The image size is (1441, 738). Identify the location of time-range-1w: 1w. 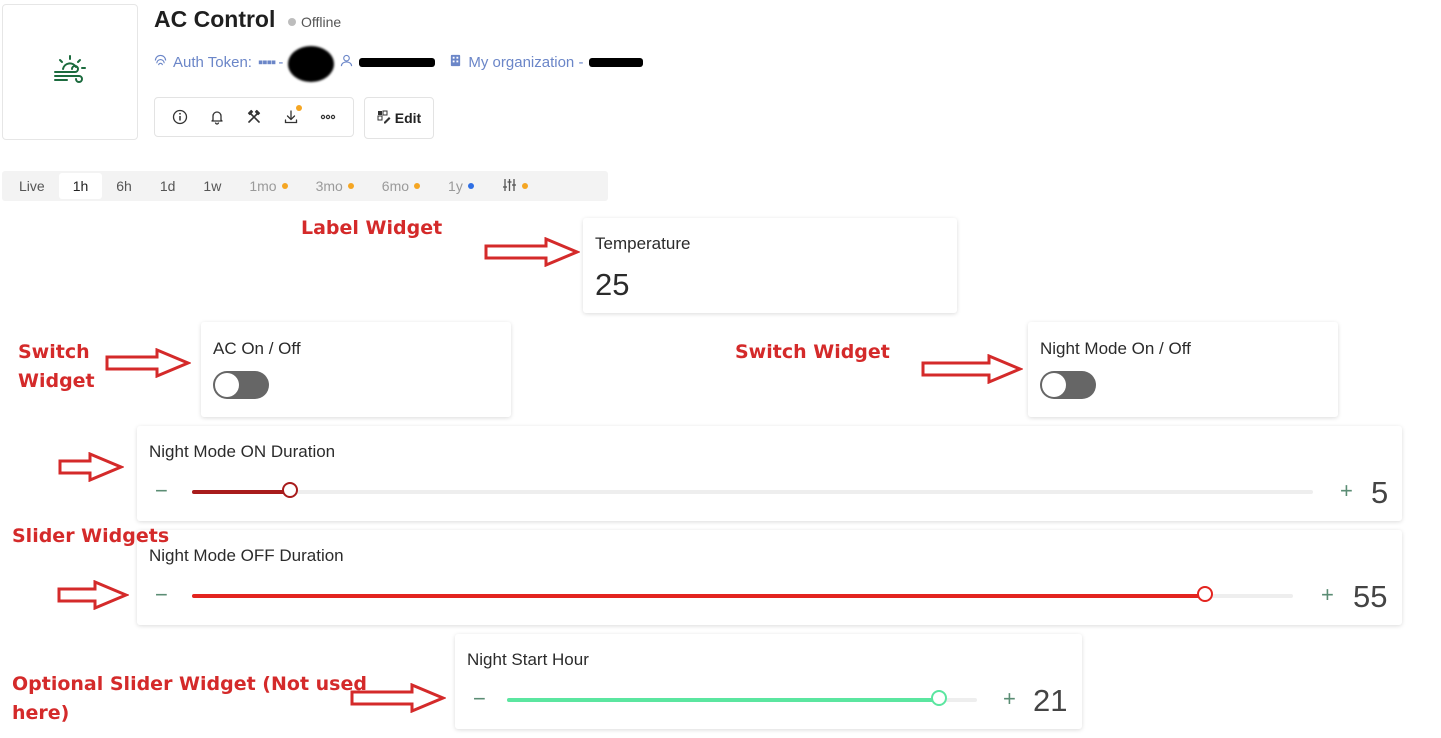
(212, 186).